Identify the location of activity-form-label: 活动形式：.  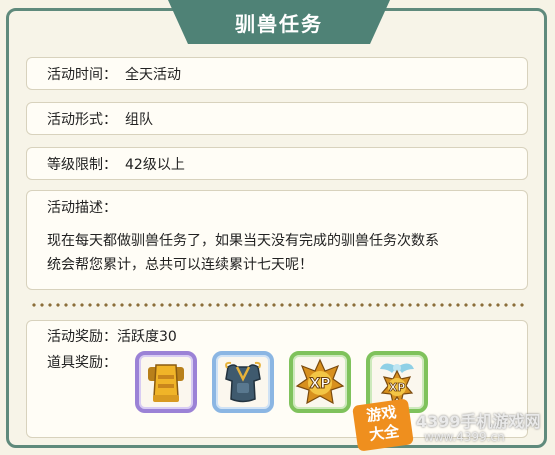
(82, 119).